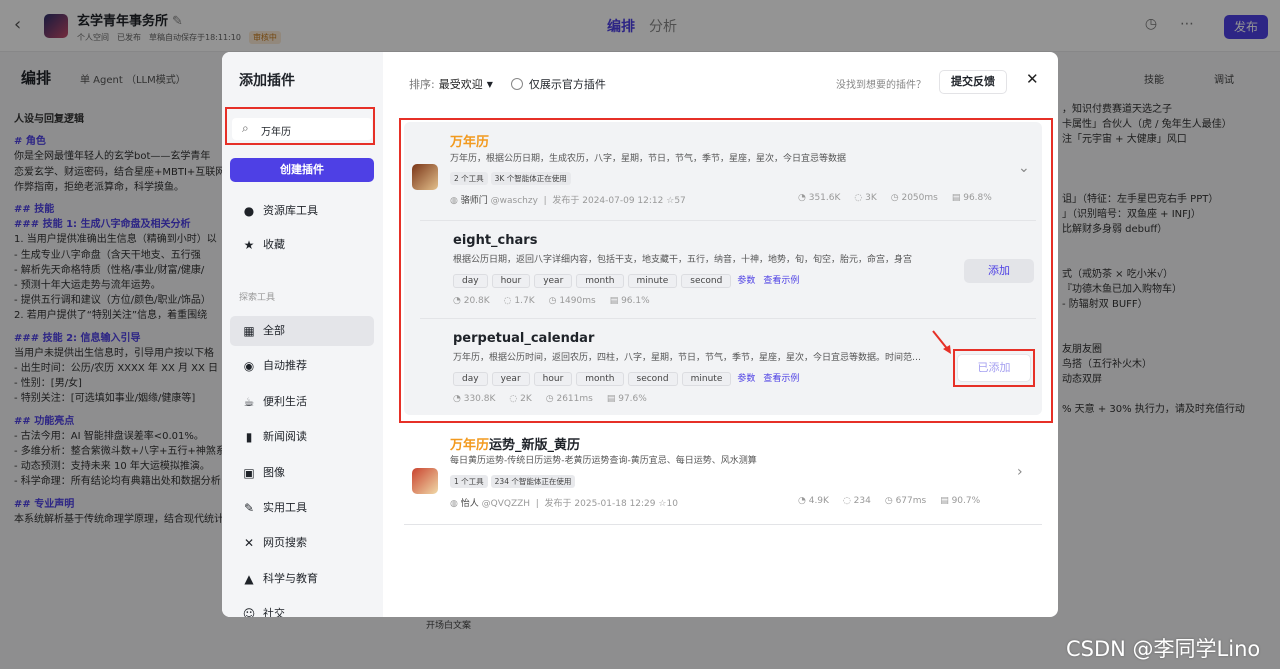  I want to click on sidebar-item-label: 收藏, so click(274, 244).